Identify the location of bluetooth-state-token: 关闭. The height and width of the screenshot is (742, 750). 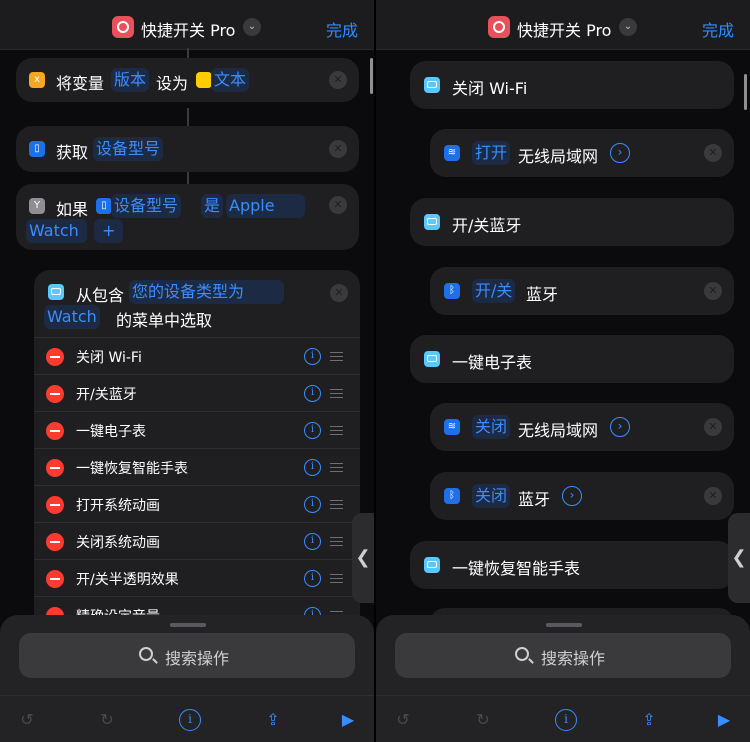
(491, 496).